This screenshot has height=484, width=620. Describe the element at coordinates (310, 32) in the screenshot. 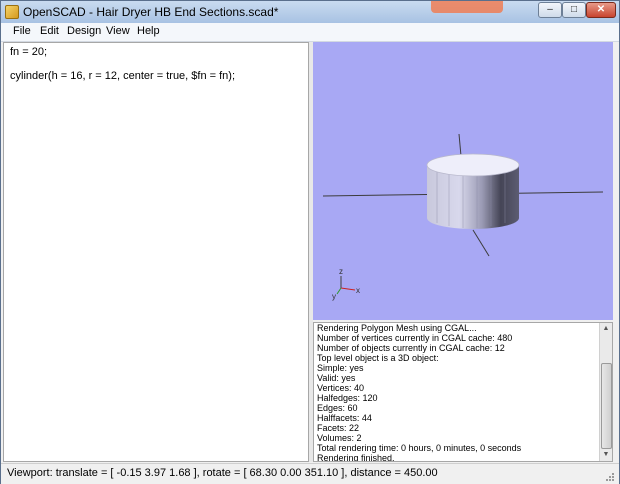

I see `menu-bar: File Edit Design View Help` at that location.